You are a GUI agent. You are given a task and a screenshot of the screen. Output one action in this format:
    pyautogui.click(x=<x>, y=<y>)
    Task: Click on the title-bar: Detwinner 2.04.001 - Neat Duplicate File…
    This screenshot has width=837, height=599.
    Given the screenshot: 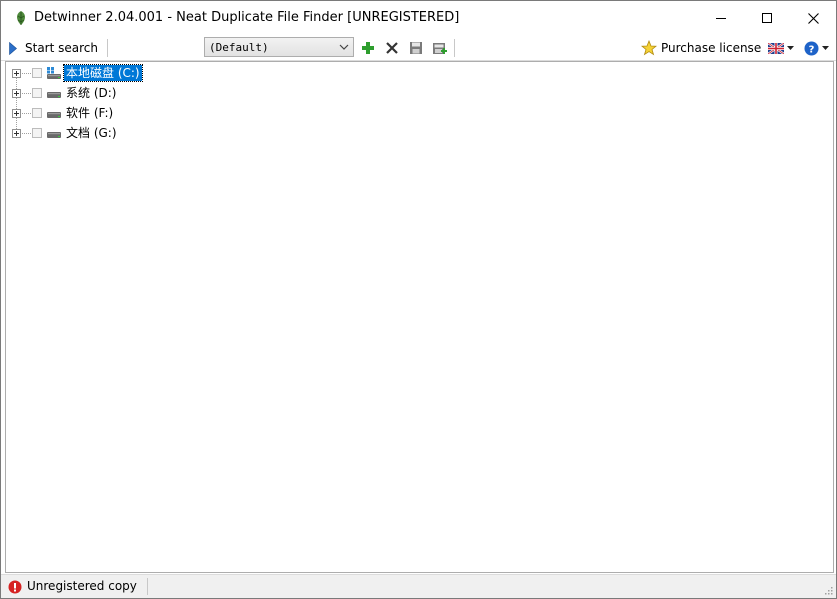 What is the action you would take?
    pyautogui.click(x=418, y=18)
    